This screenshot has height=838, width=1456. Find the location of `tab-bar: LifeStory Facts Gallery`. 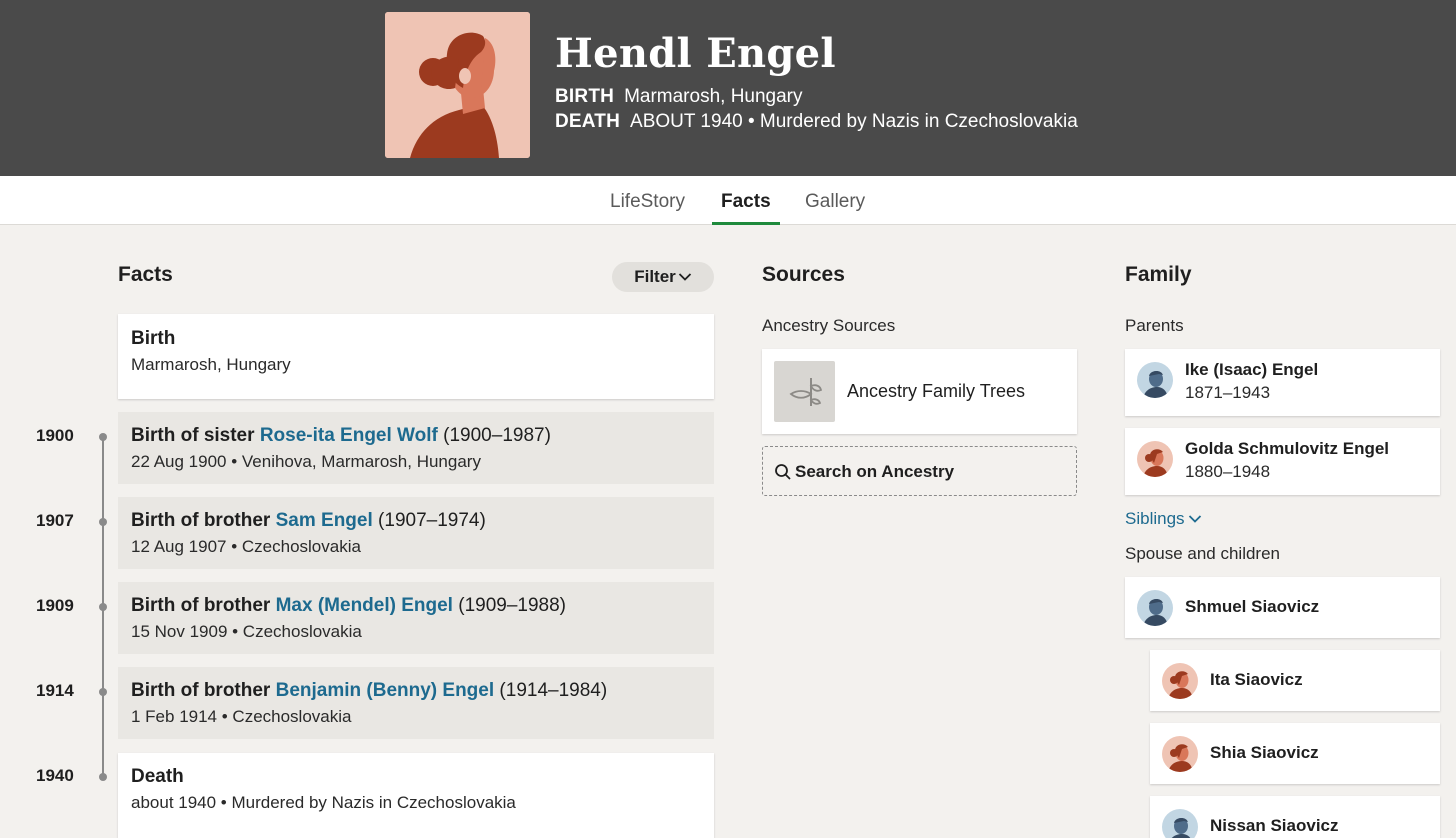

tab-bar: LifeStory Facts Gallery is located at coordinates (728, 200).